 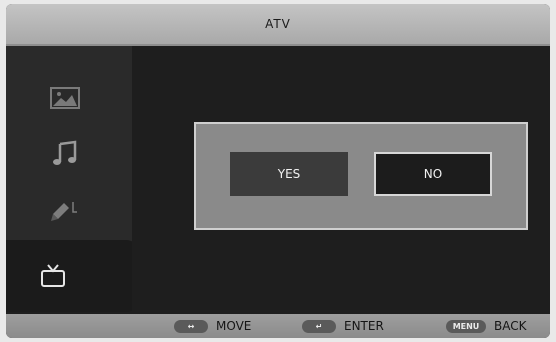 What do you see at coordinates (343, 326) in the screenshot?
I see `hint-enter: ↵ ENTER` at bounding box center [343, 326].